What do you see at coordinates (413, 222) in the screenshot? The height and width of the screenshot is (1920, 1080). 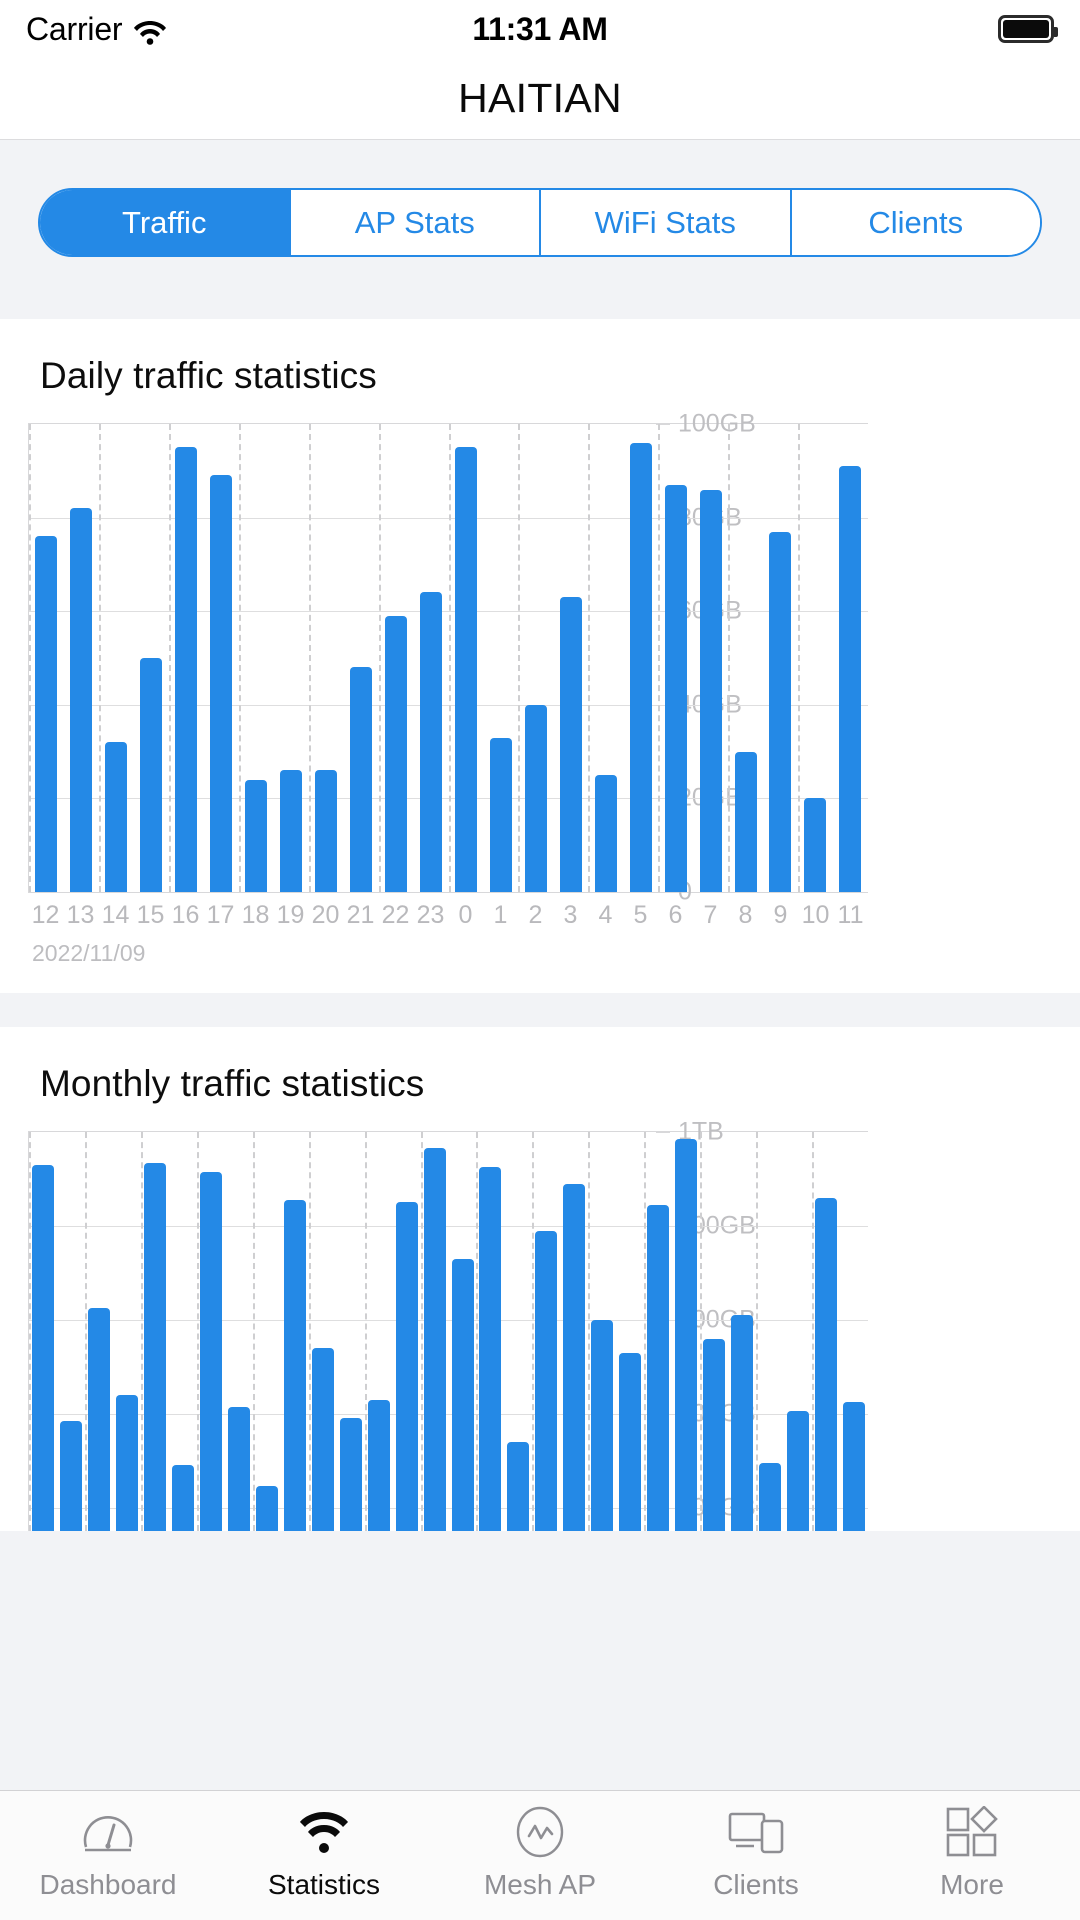 I see `segment-ap-stats: AP Stats` at bounding box center [413, 222].